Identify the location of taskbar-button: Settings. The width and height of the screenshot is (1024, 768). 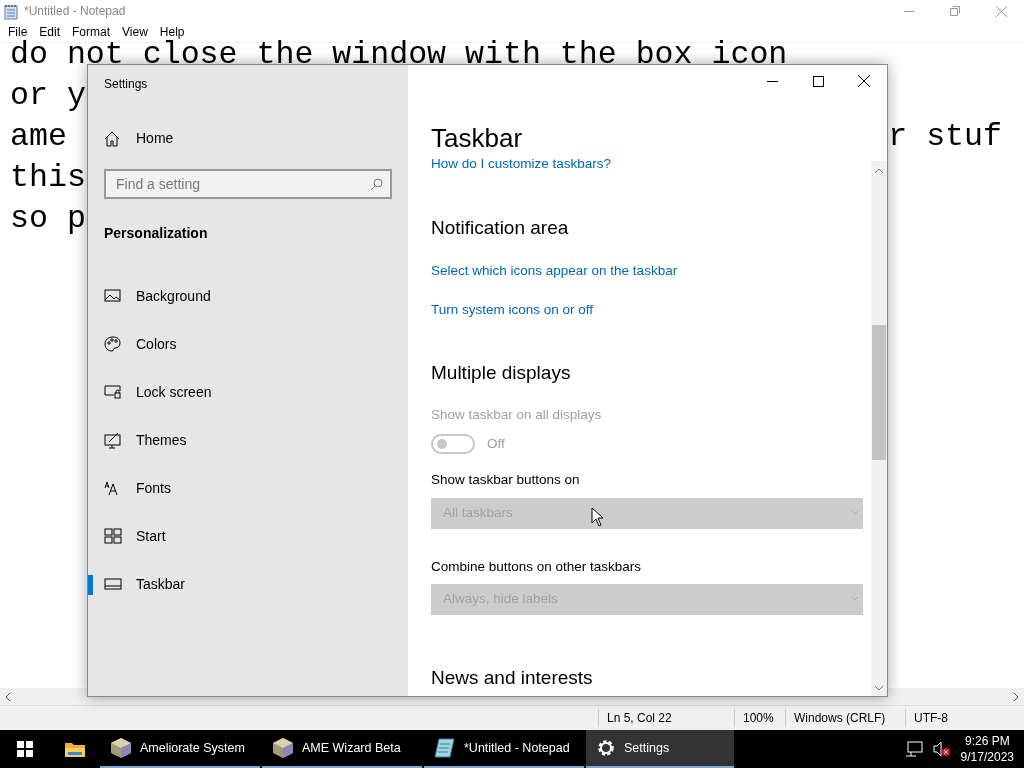
(660, 749).